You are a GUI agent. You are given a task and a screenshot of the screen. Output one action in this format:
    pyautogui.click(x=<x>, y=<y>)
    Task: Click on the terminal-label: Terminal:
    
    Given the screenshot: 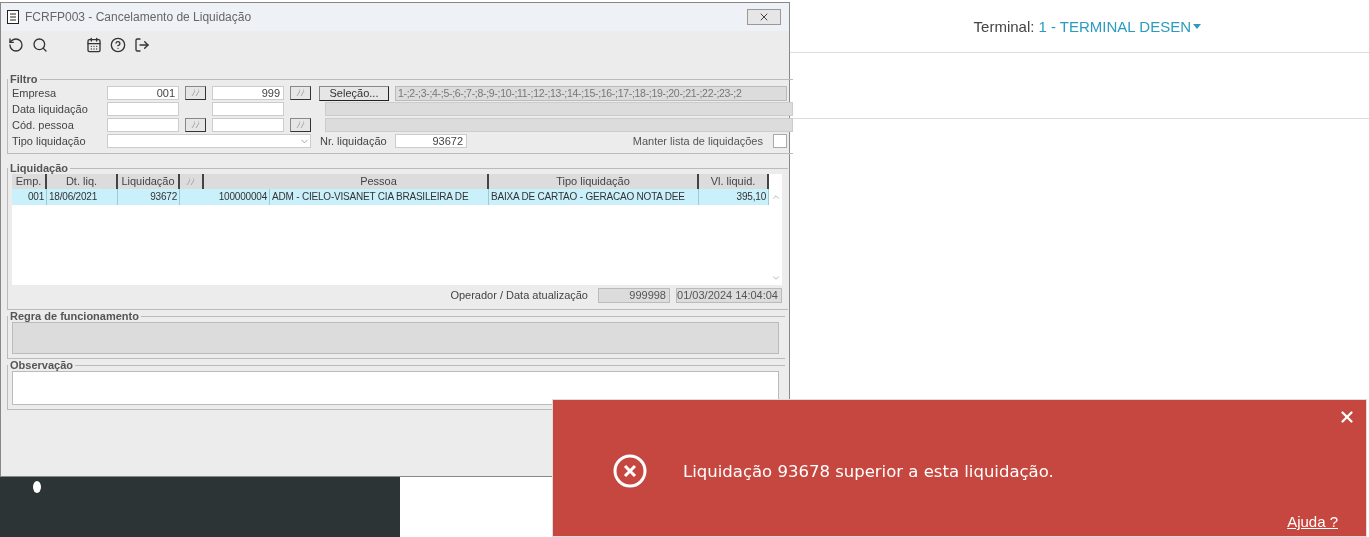 What is the action you would take?
    pyautogui.click(x=1004, y=26)
    